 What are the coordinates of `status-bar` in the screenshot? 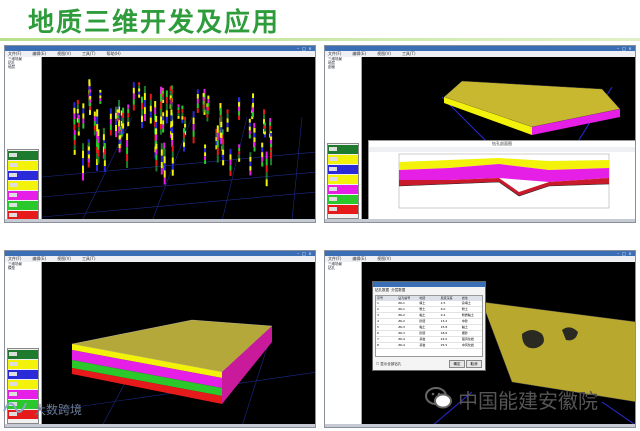 It's located at (160, 220).